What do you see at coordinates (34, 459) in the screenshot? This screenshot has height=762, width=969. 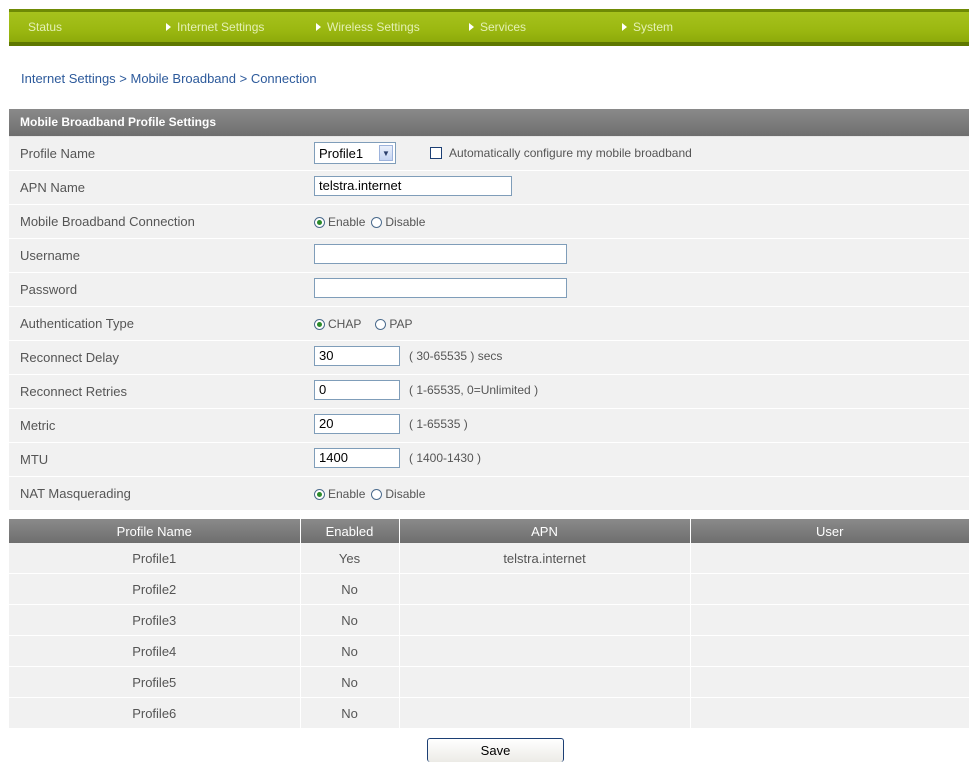 I see `mtu-label: MTU` at bounding box center [34, 459].